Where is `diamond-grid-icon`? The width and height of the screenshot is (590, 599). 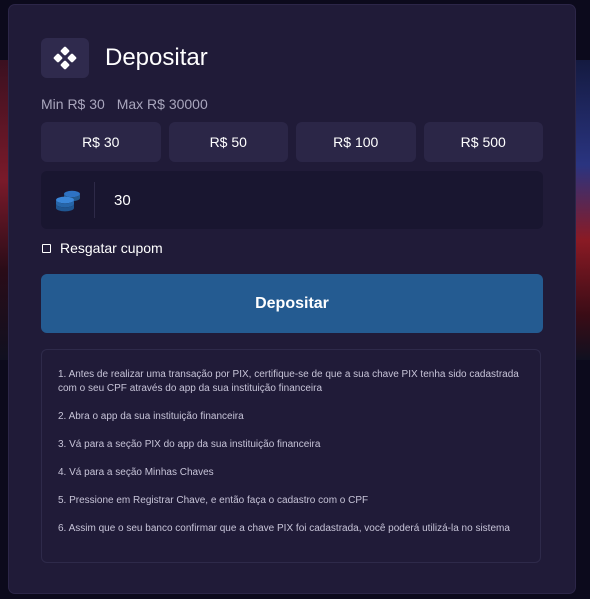 diamond-grid-icon is located at coordinates (65, 58).